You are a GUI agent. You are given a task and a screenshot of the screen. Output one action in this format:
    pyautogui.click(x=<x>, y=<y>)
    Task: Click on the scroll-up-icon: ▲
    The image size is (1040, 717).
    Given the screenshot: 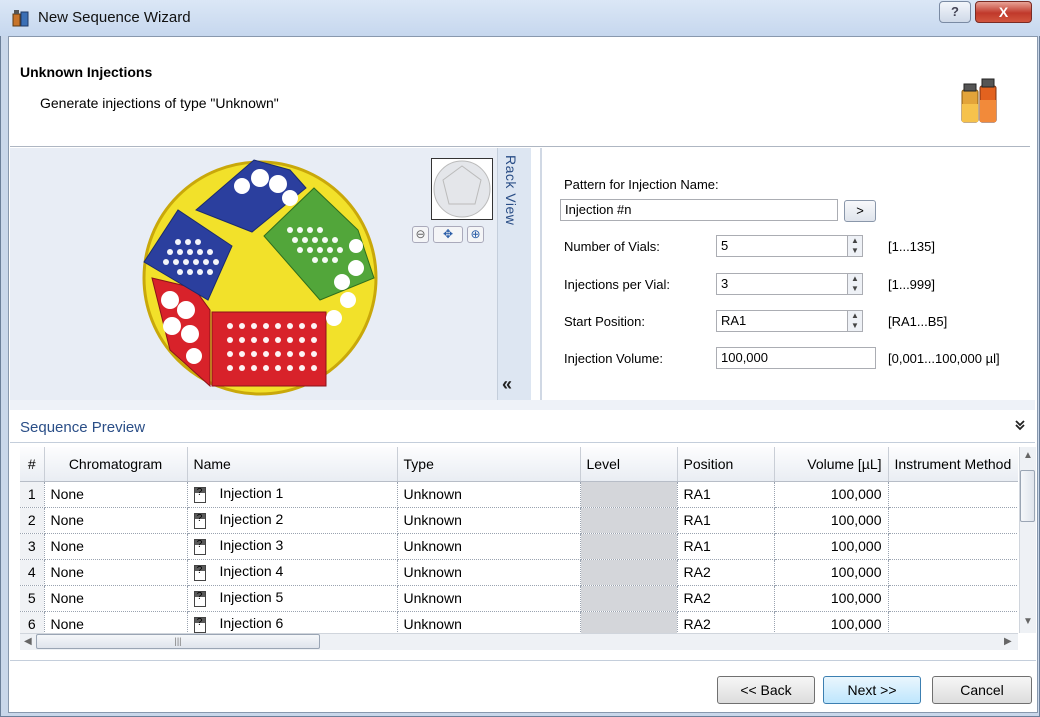 What is the action you would take?
    pyautogui.click(x=1028, y=455)
    